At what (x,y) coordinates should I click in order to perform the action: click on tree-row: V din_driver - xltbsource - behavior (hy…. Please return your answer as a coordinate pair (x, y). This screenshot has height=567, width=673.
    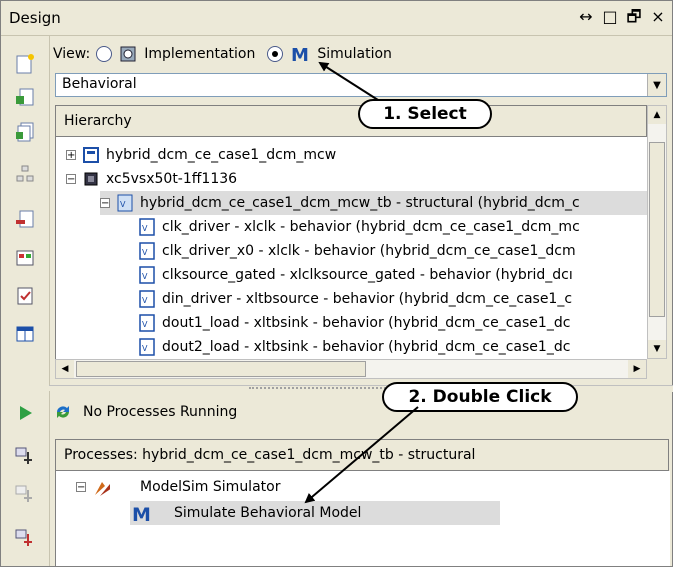
    Looking at the image, I should click on (355, 299).